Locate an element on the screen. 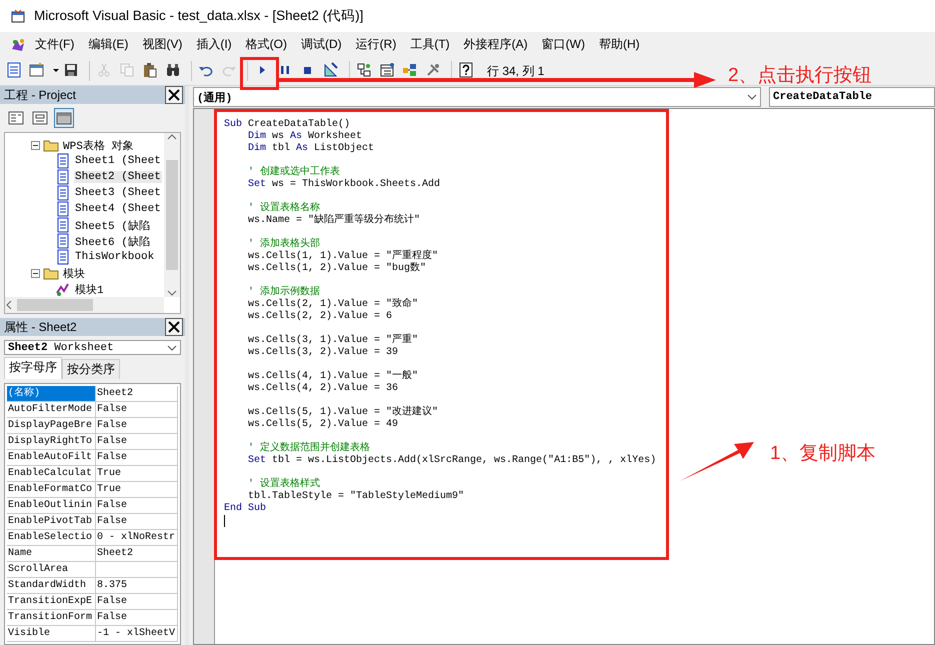 This screenshot has width=935, height=645. tree-item: Sheet5 (缺陷 is located at coordinates (112, 225).